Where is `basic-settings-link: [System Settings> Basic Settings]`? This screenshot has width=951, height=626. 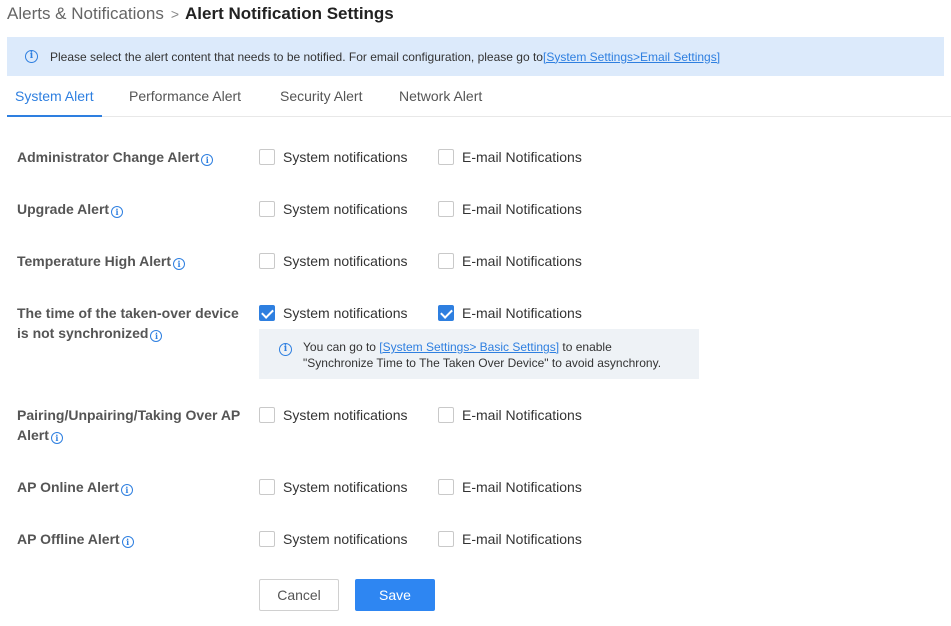 basic-settings-link: [System Settings> Basic Settings] is located at coordinates (469, 347).